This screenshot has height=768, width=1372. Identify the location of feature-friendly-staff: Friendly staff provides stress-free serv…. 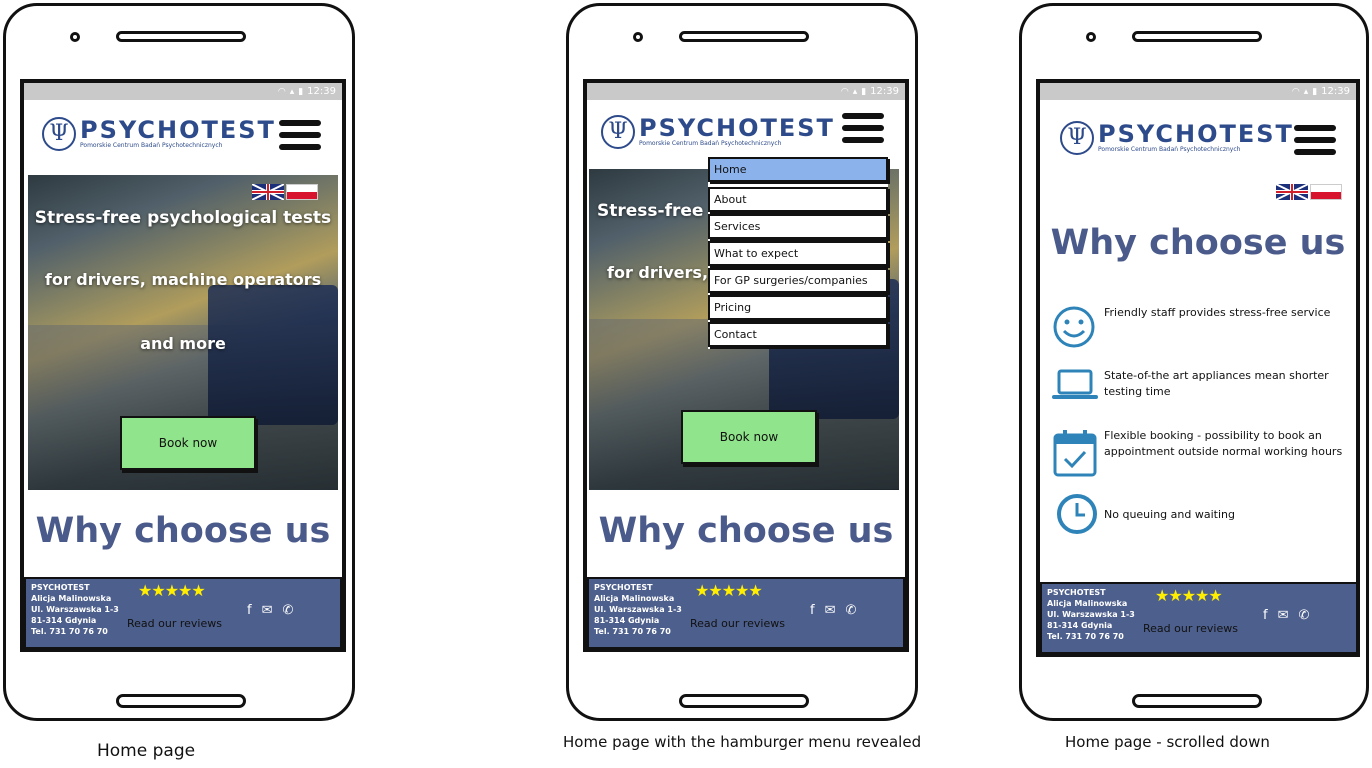
(1202, 329).